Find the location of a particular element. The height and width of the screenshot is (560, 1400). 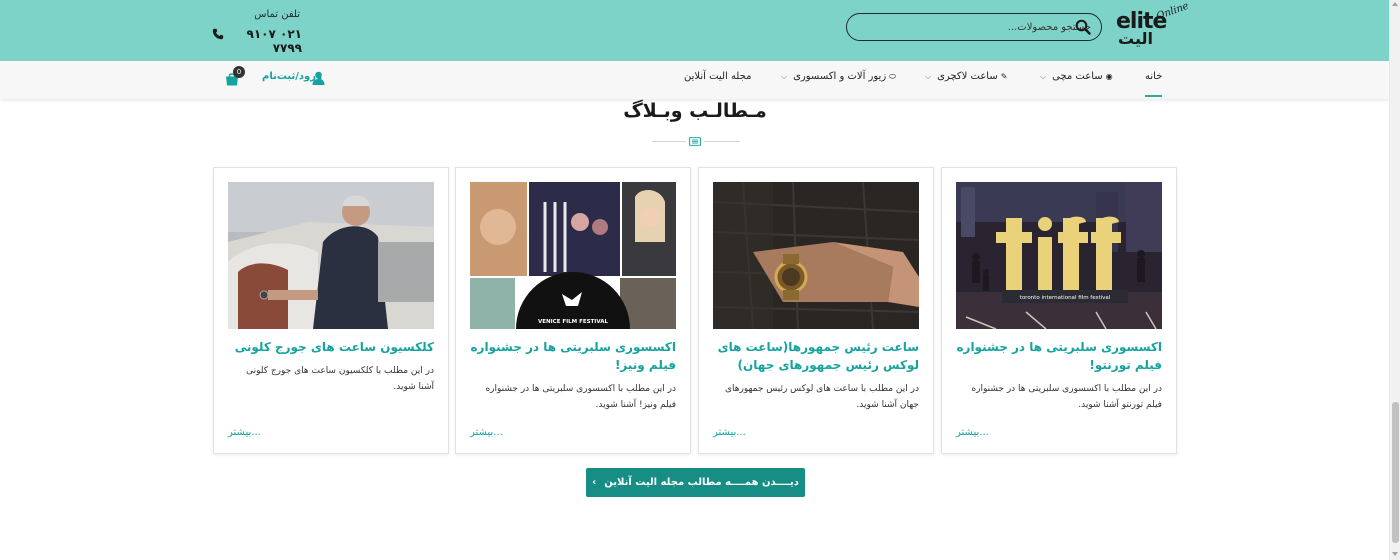

site-logo: elite Online الیت is located at coordinates (1152, 24).